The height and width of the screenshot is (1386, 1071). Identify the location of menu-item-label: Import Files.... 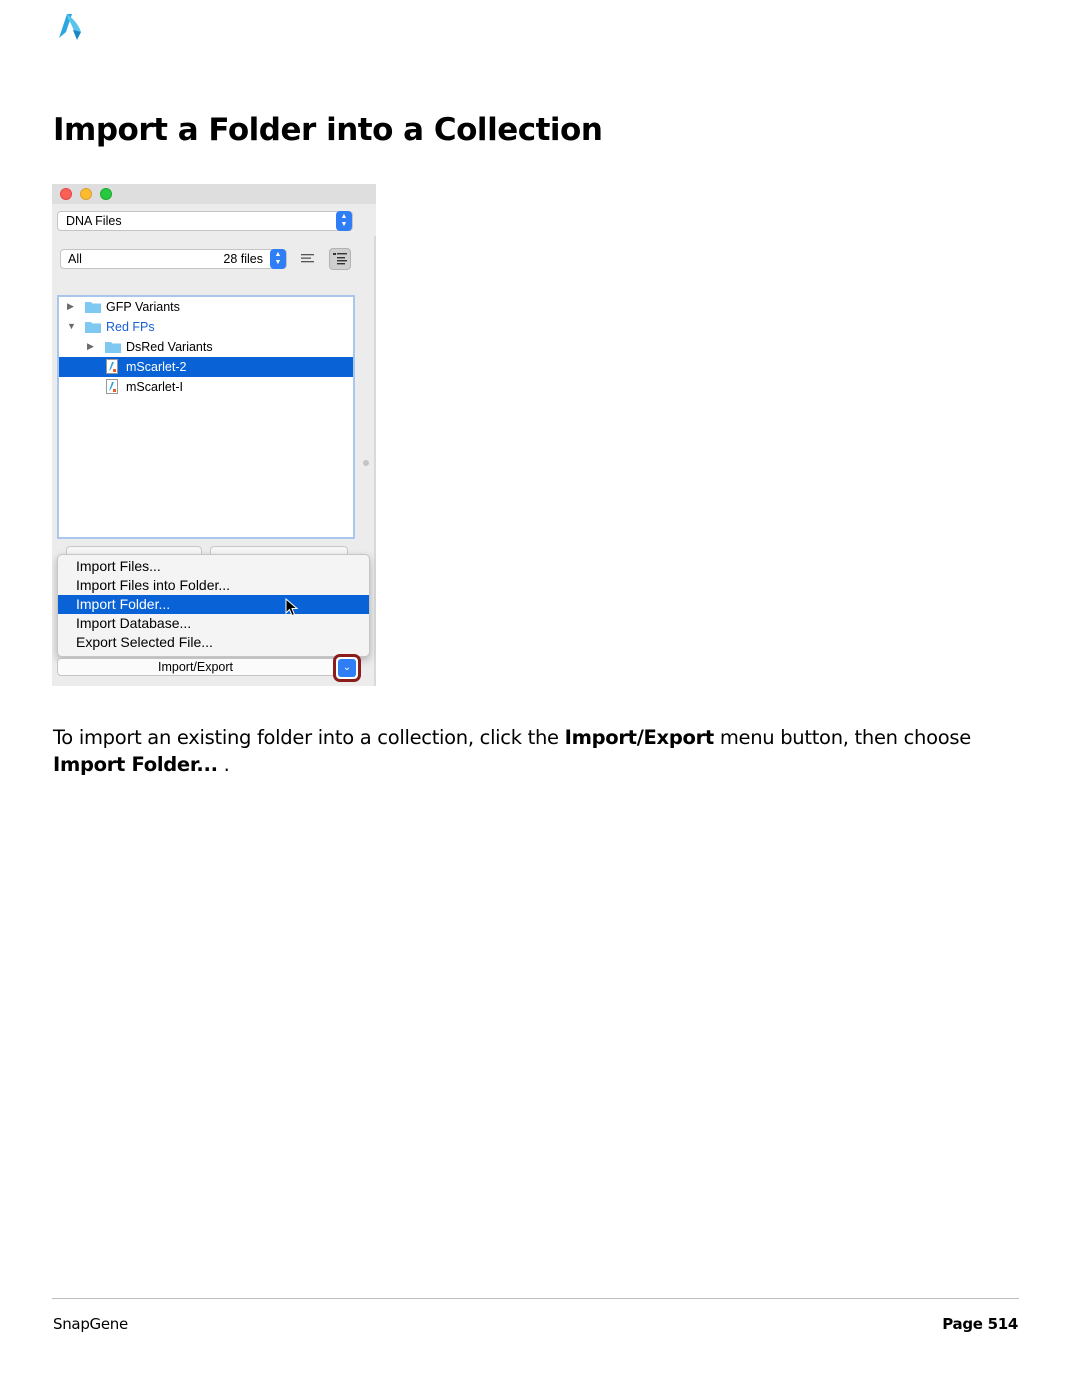
(118, 566).